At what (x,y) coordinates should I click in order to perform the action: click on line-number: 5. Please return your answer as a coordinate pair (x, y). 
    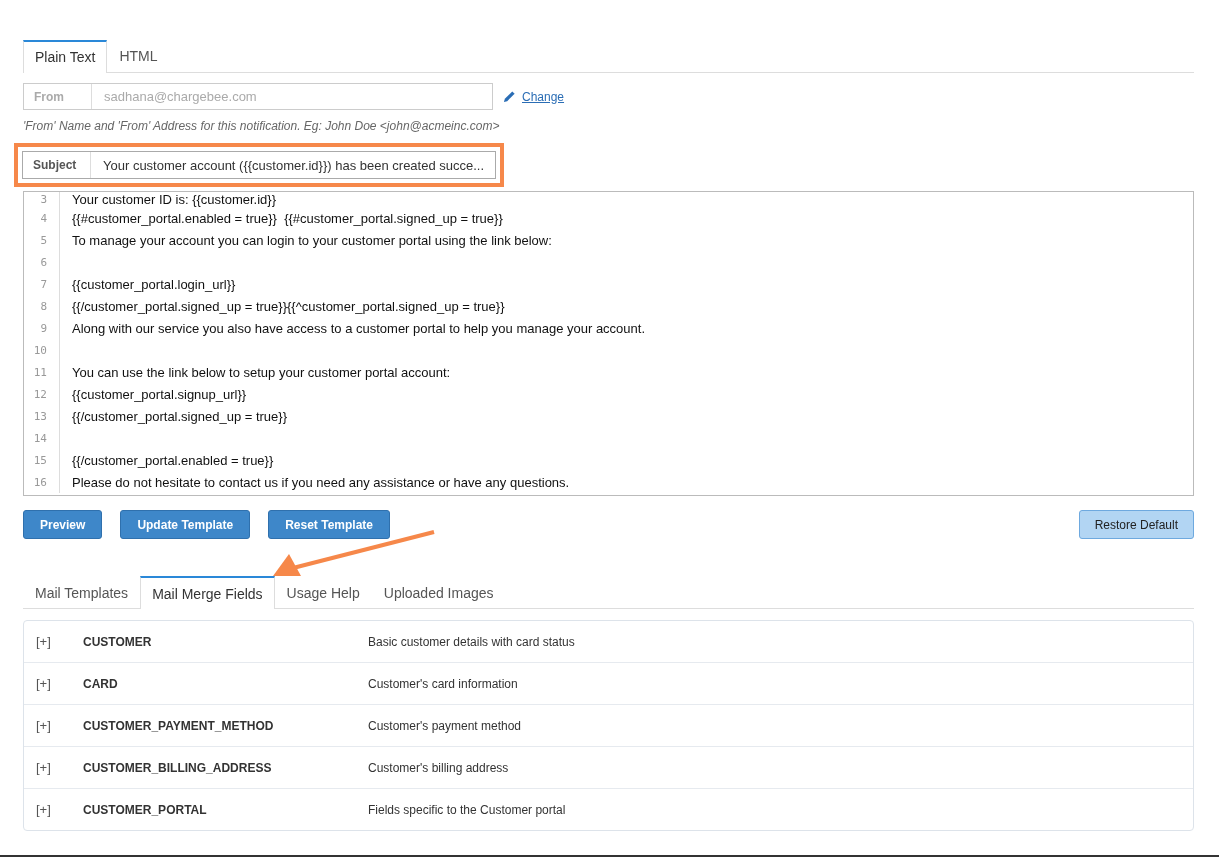
    Looking at the image, I should click on (42, 240).